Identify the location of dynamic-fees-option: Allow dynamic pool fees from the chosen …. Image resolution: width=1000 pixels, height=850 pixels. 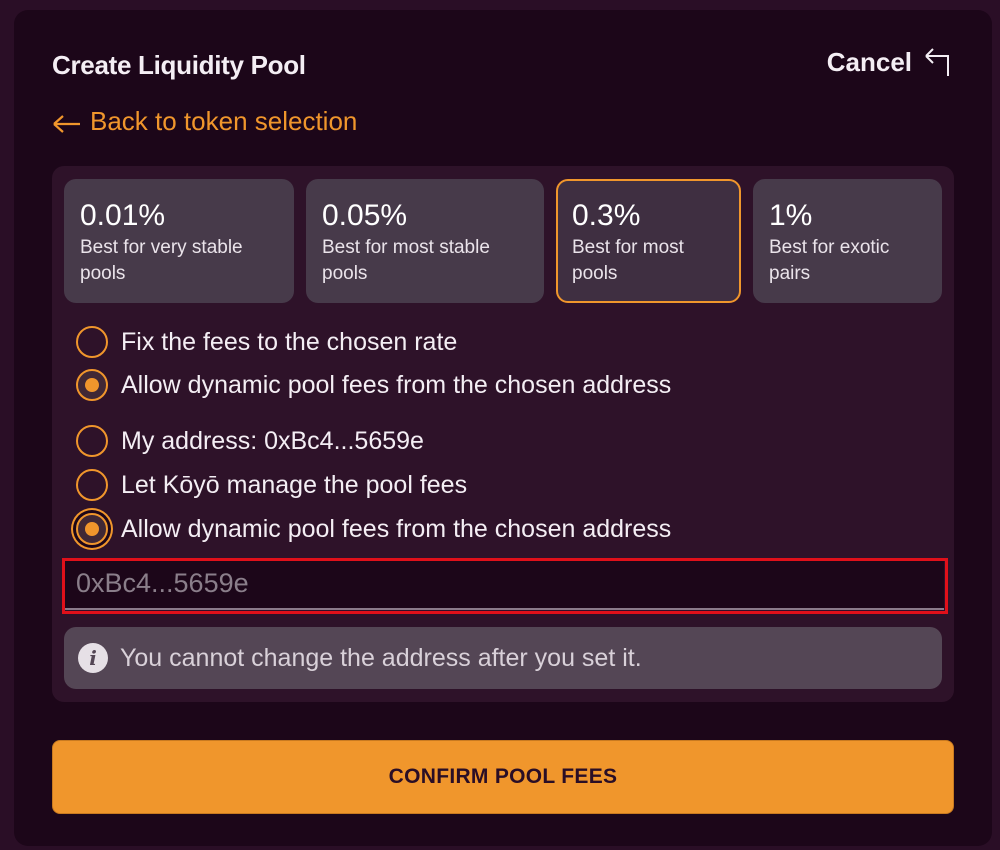
(373, 385).